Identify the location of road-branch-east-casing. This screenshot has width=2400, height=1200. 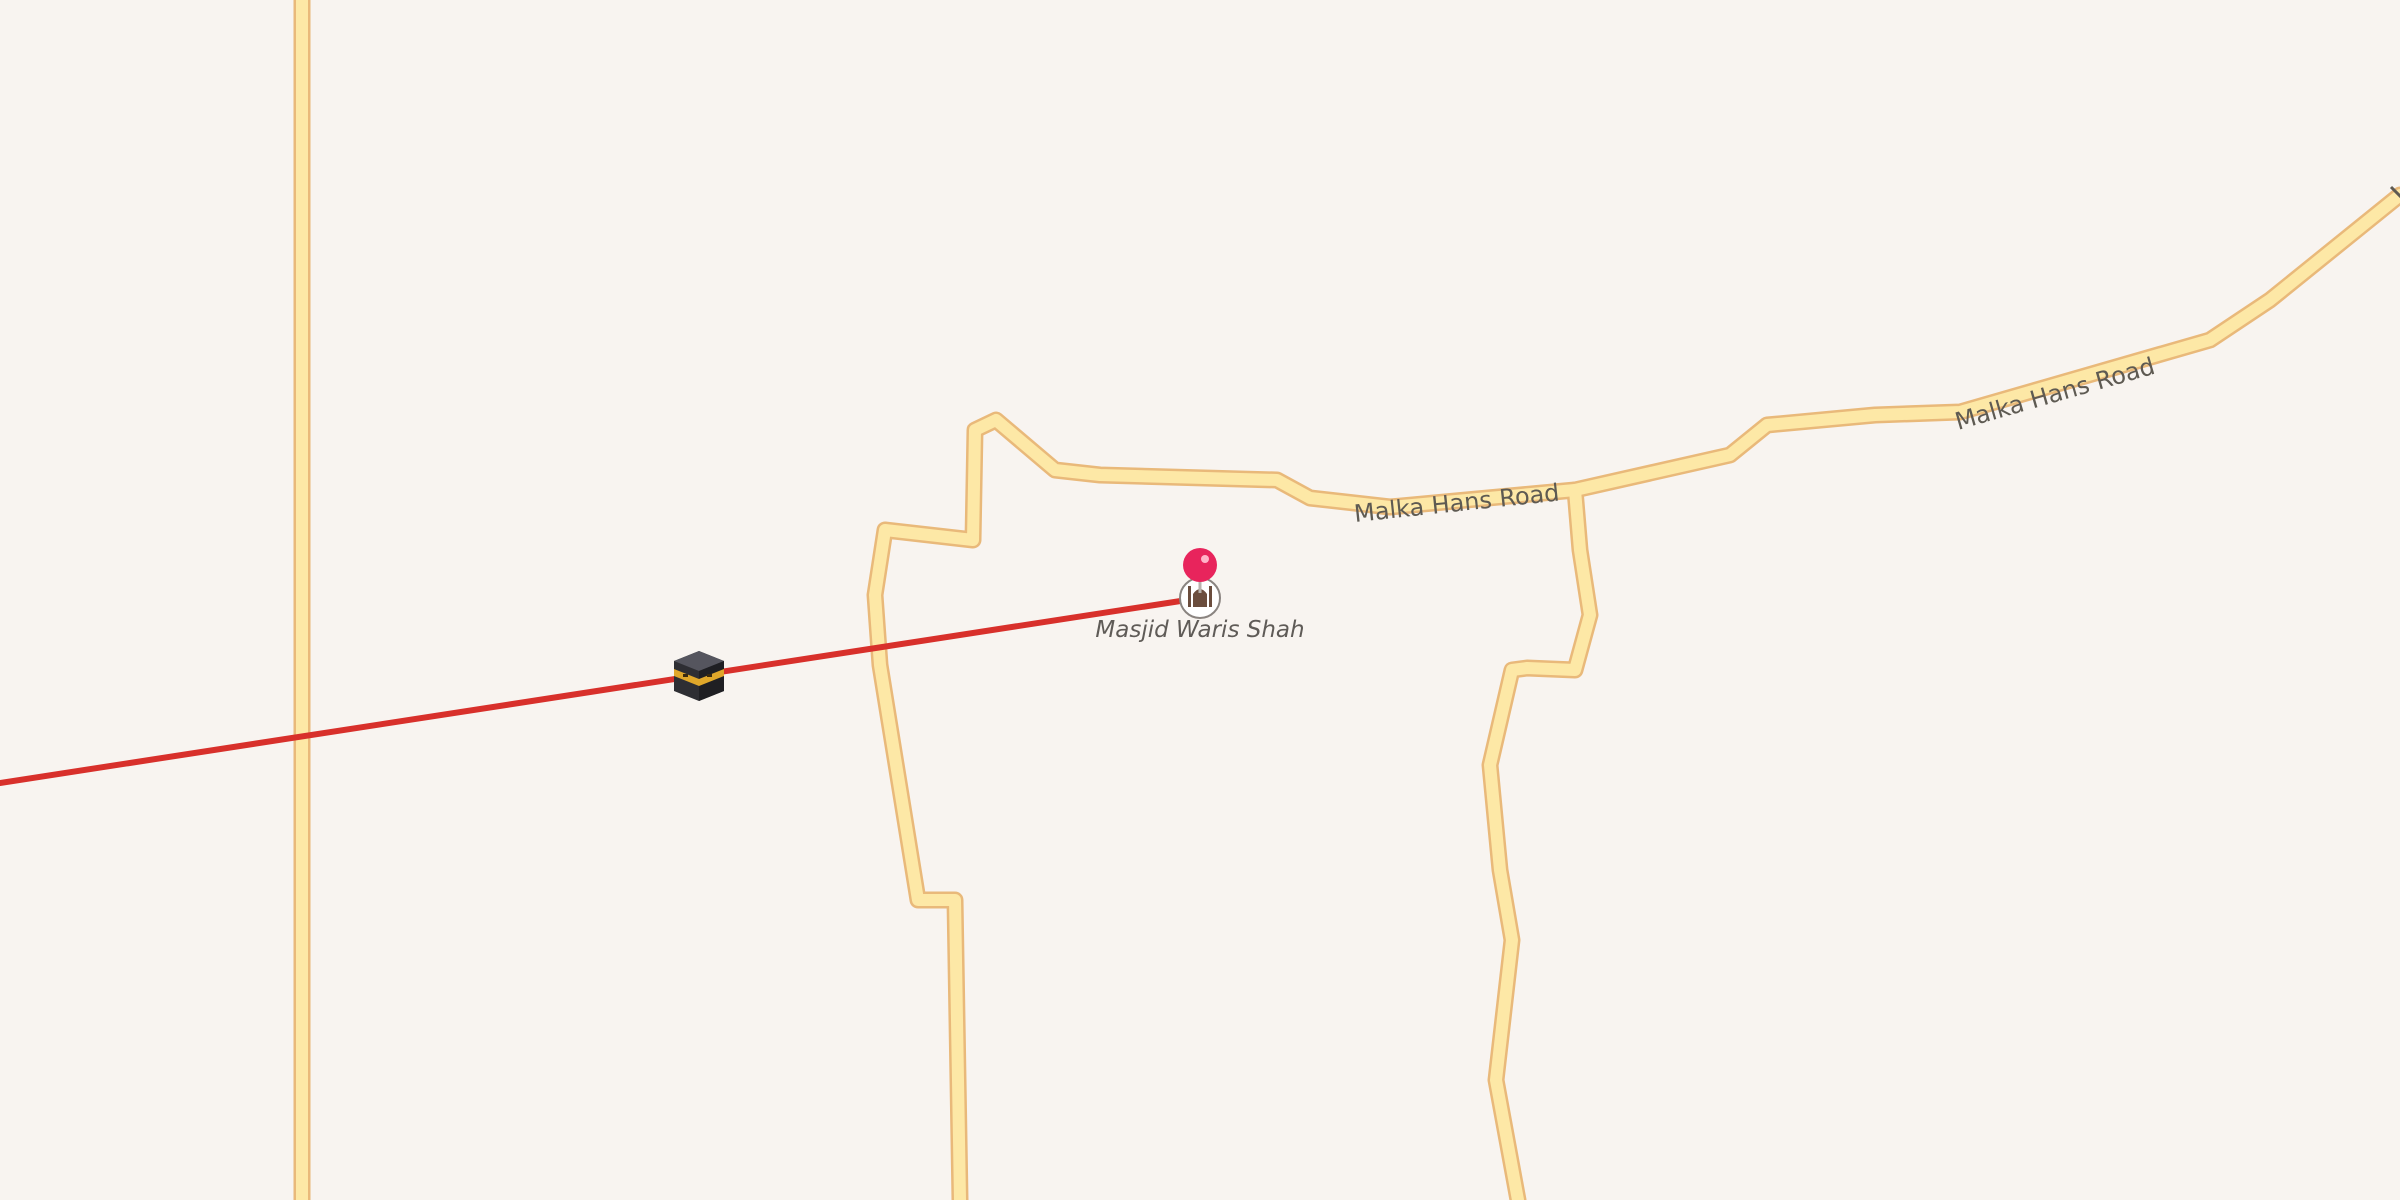
(1540, 840).